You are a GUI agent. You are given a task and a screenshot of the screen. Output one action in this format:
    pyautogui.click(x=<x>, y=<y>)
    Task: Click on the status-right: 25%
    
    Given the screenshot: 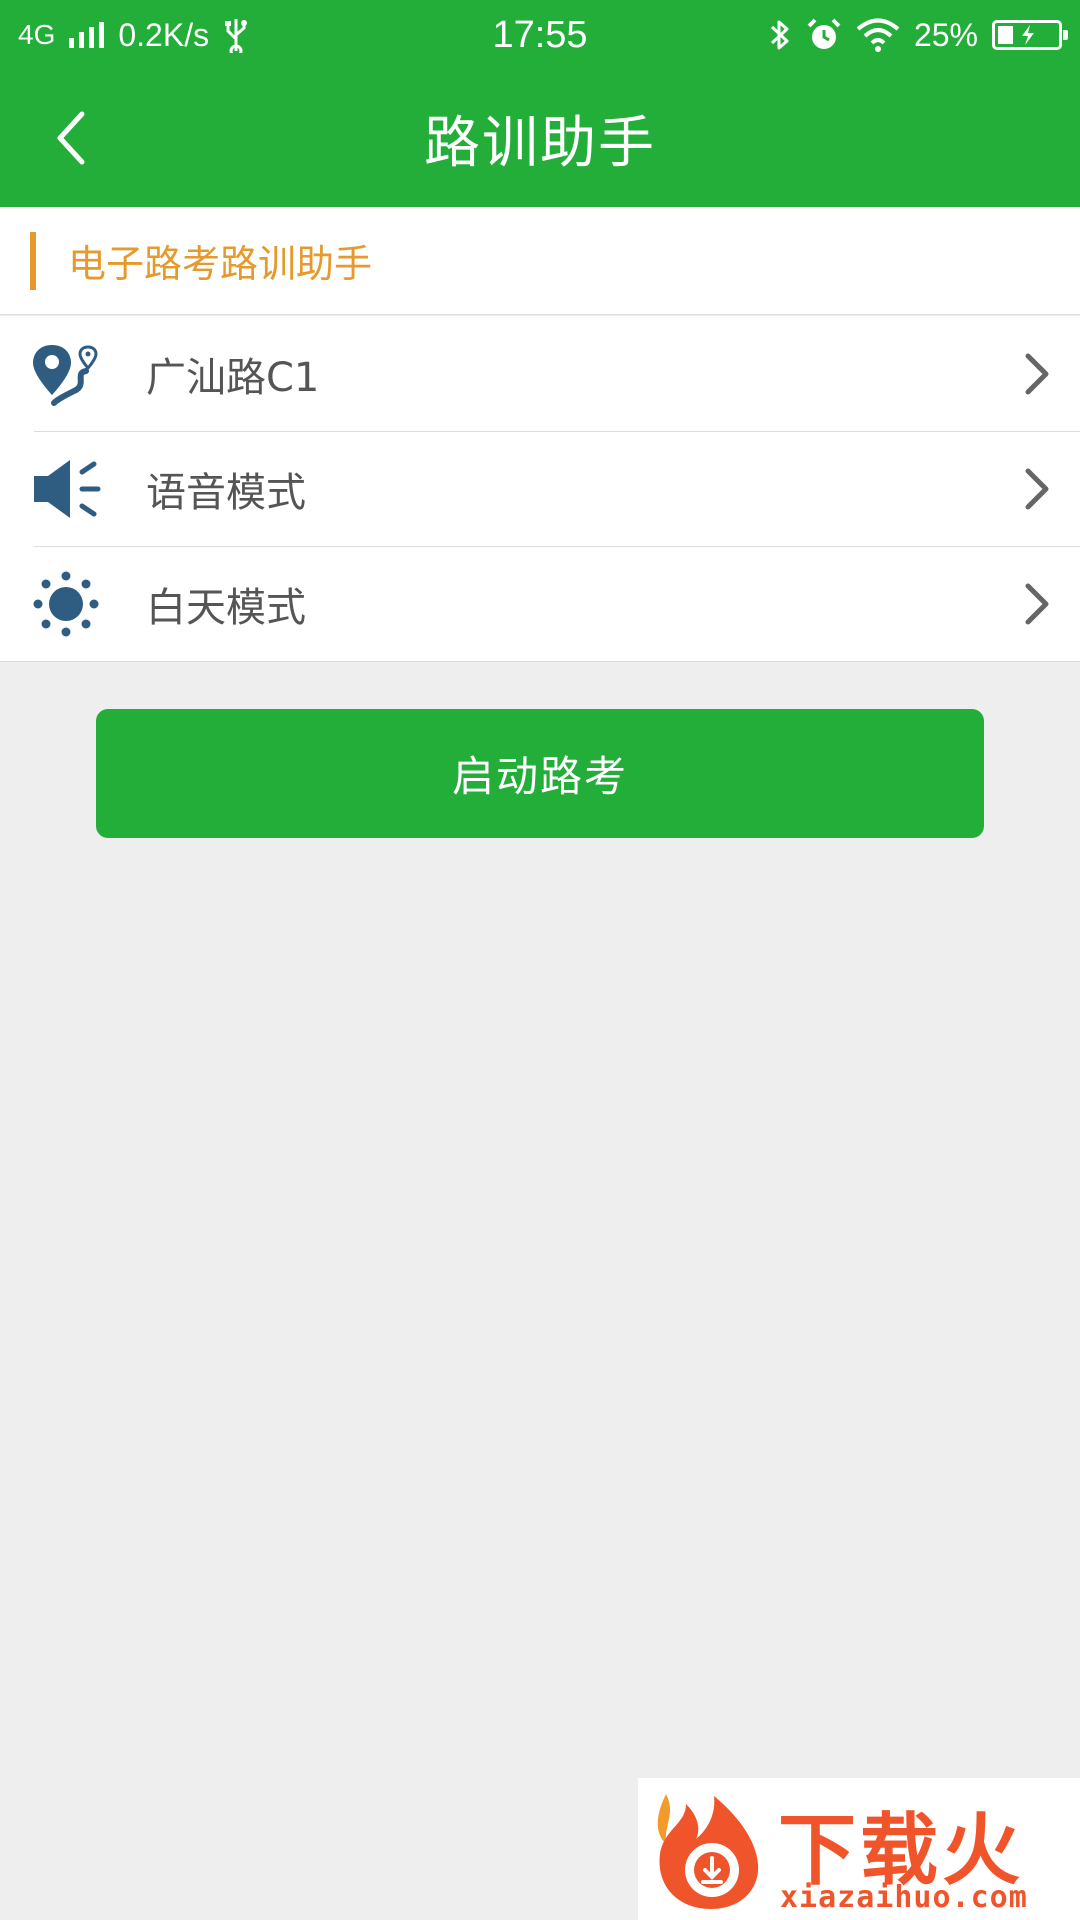 What is the action you would take?
    pyautogui.click(x=918, y=35)
    